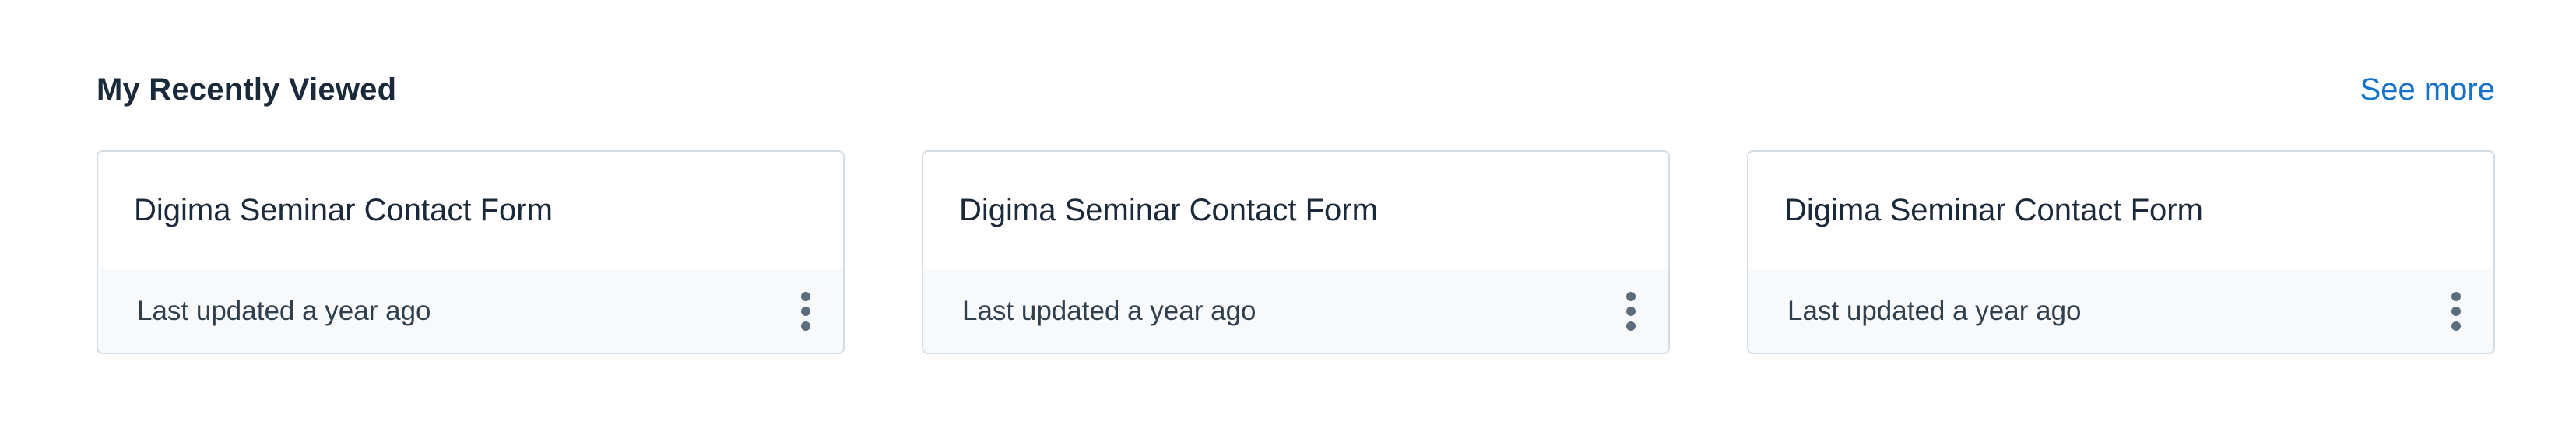  I want to click on section-header: My Recently Viewed See more, so click(1296, 90).